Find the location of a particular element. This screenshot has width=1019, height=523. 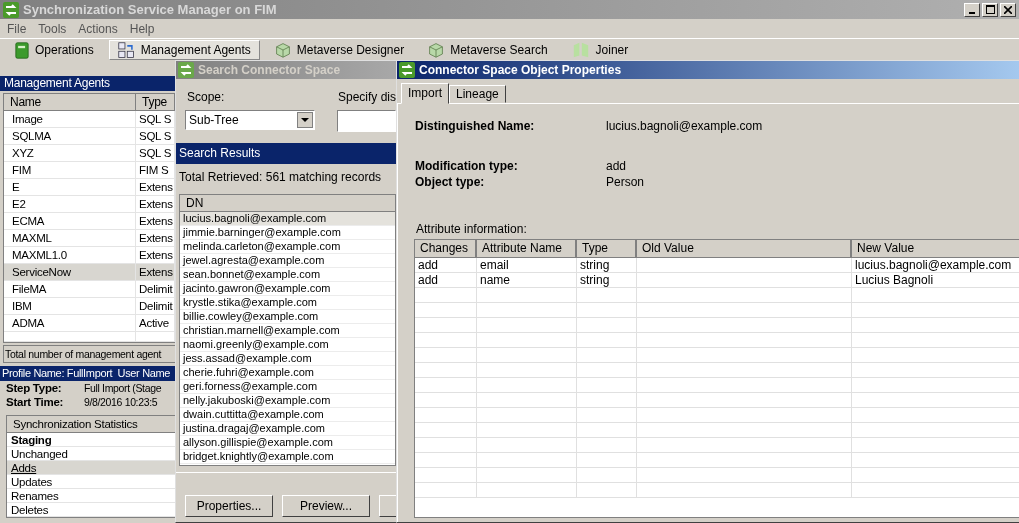

dialog-title: Connector Space Object Properties is located at coordinates (520, 70).